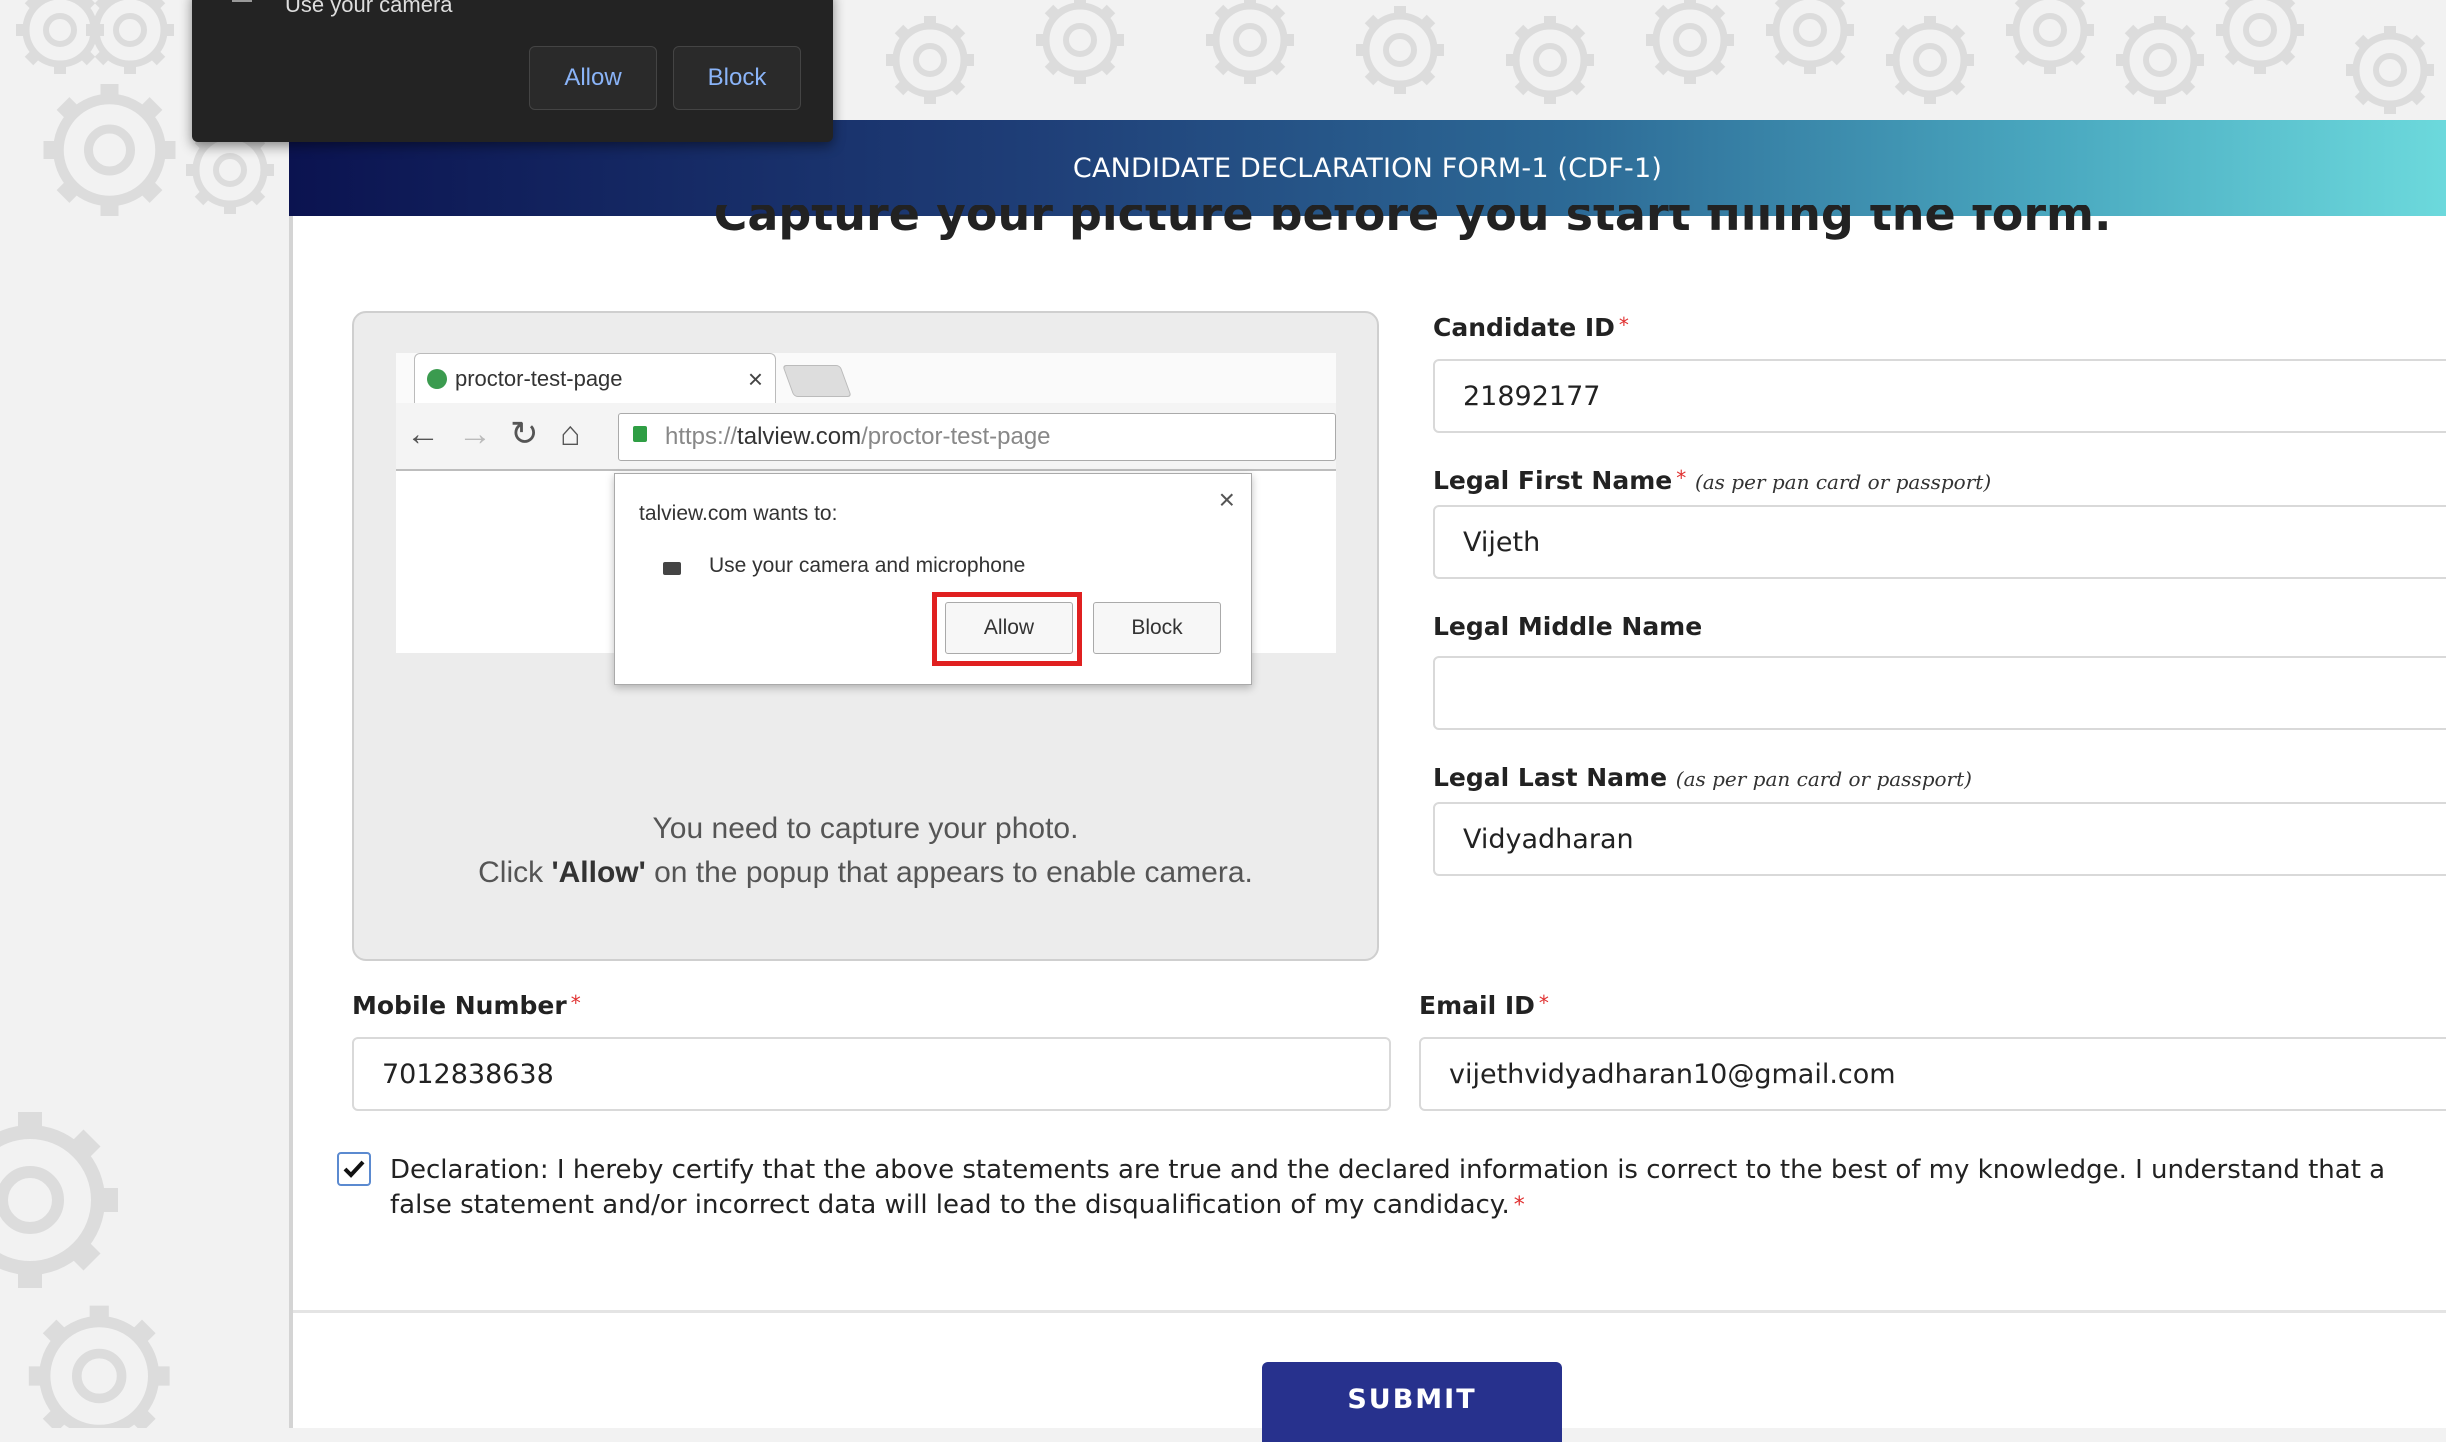 The height and width of the screenshot is (1442, 2446). I want to click on illustration-tabstrip: proctor-test-page ×, so click(866, 378).